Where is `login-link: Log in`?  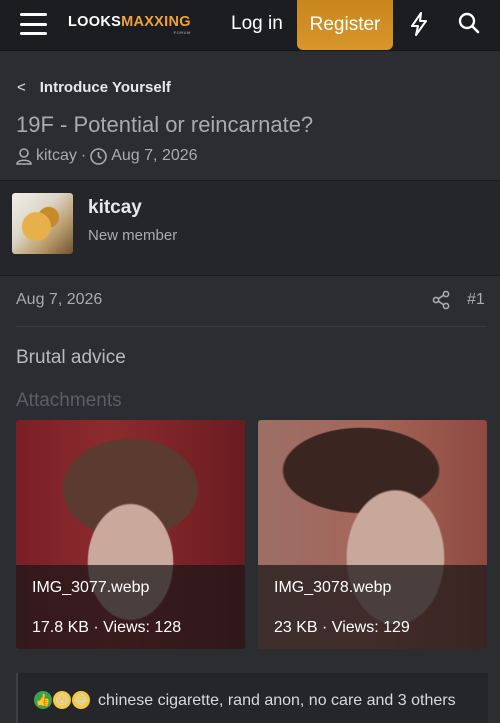 login-link: Log in is located at coordinates (257, 24).